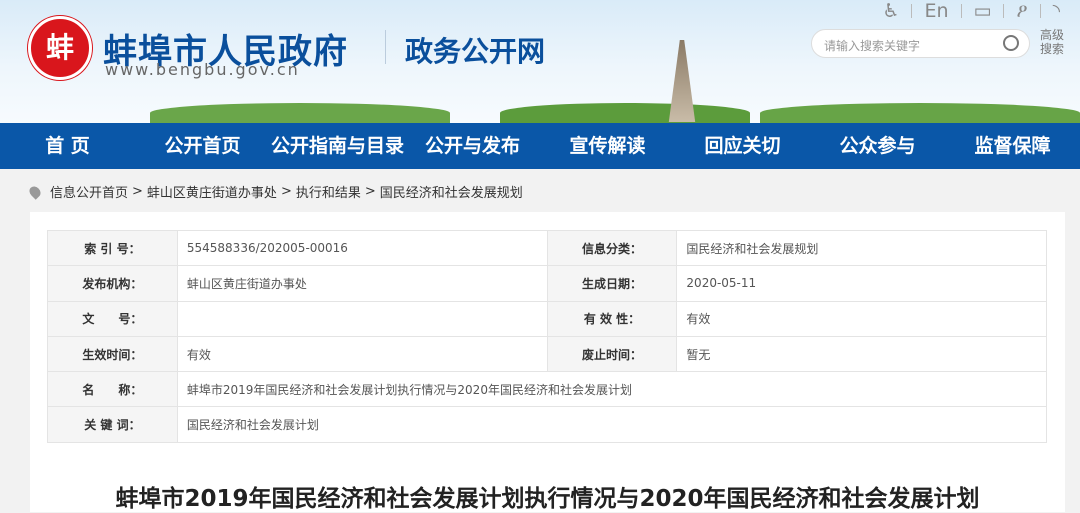 The image size is (1080, 513). What do you see at coordinates (936, 11) in the screenshot?
I see `english-link: En` at bounding box center [936, 11].